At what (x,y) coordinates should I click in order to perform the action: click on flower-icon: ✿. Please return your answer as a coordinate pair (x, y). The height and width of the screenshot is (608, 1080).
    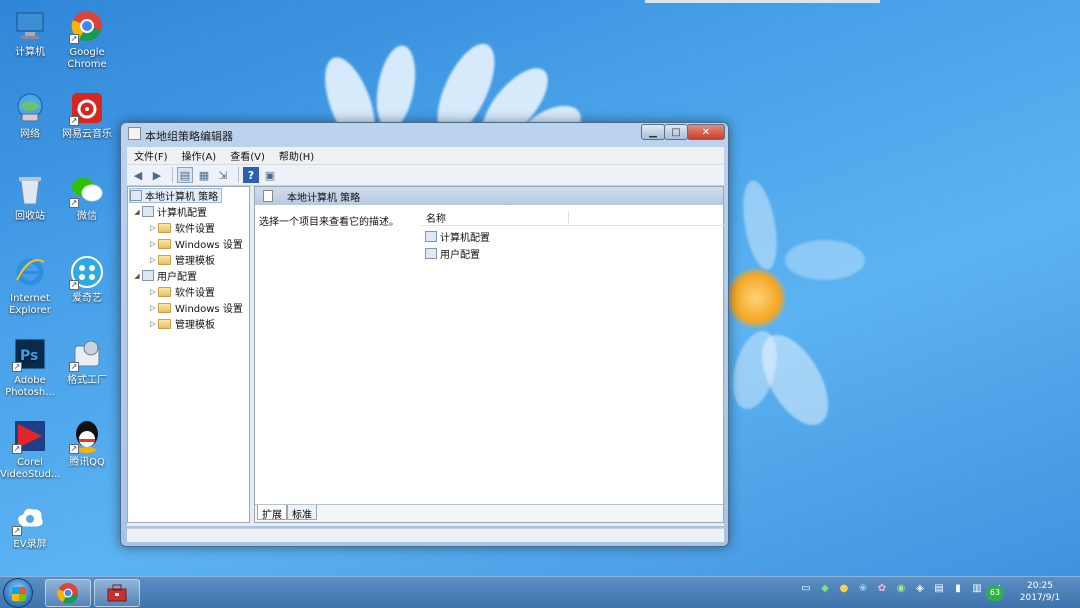
    Looking at the image, I should click on (882, 589).